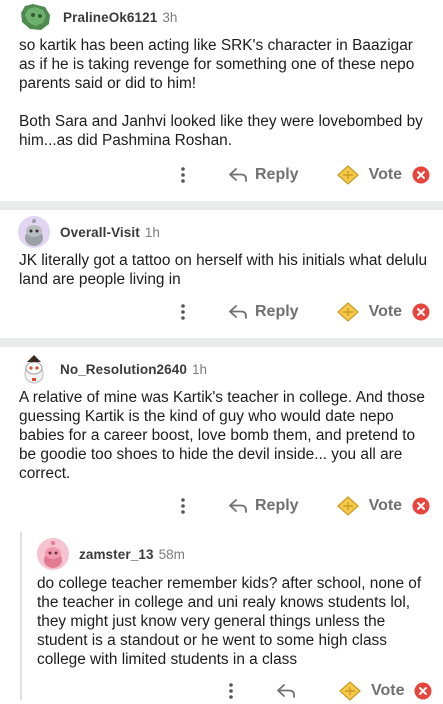 Image resolution: width=443 pixels, height=704 pixels. What do you see at coordinates (170, 17) in the screenshot?
I see `timestamp: 3h` at bounding box center [170, 17].